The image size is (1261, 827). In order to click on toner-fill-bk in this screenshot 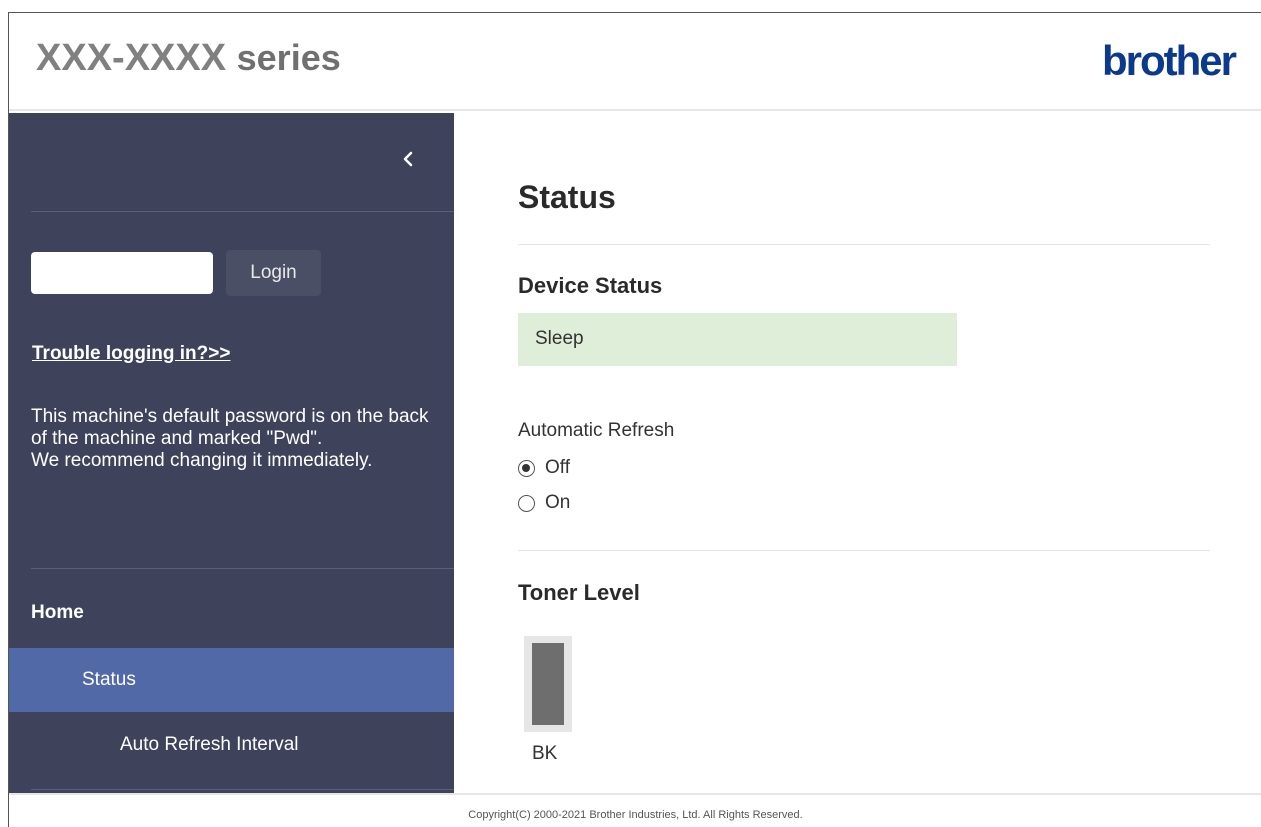, I will do `click(548, 684)`.